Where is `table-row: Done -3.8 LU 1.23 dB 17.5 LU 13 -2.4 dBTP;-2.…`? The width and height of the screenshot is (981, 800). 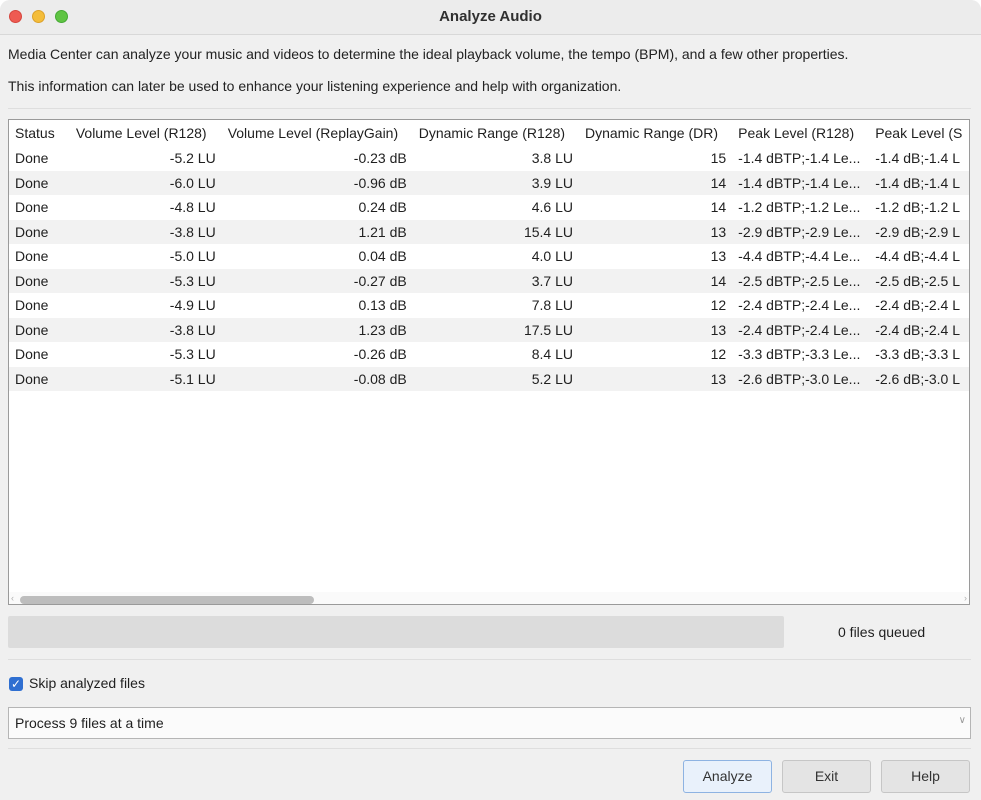
table-row: Done -3.8 LU 1.23 dB 17.5 LU 13 -2.4 dBTP;-2.… is located at coordinates (489, 329).